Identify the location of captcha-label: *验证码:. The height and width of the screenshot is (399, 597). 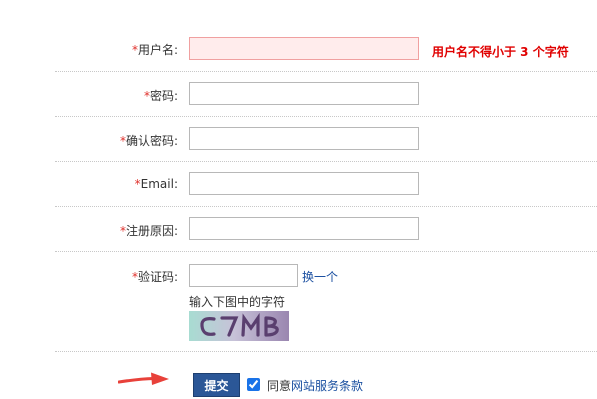
(154, 277).